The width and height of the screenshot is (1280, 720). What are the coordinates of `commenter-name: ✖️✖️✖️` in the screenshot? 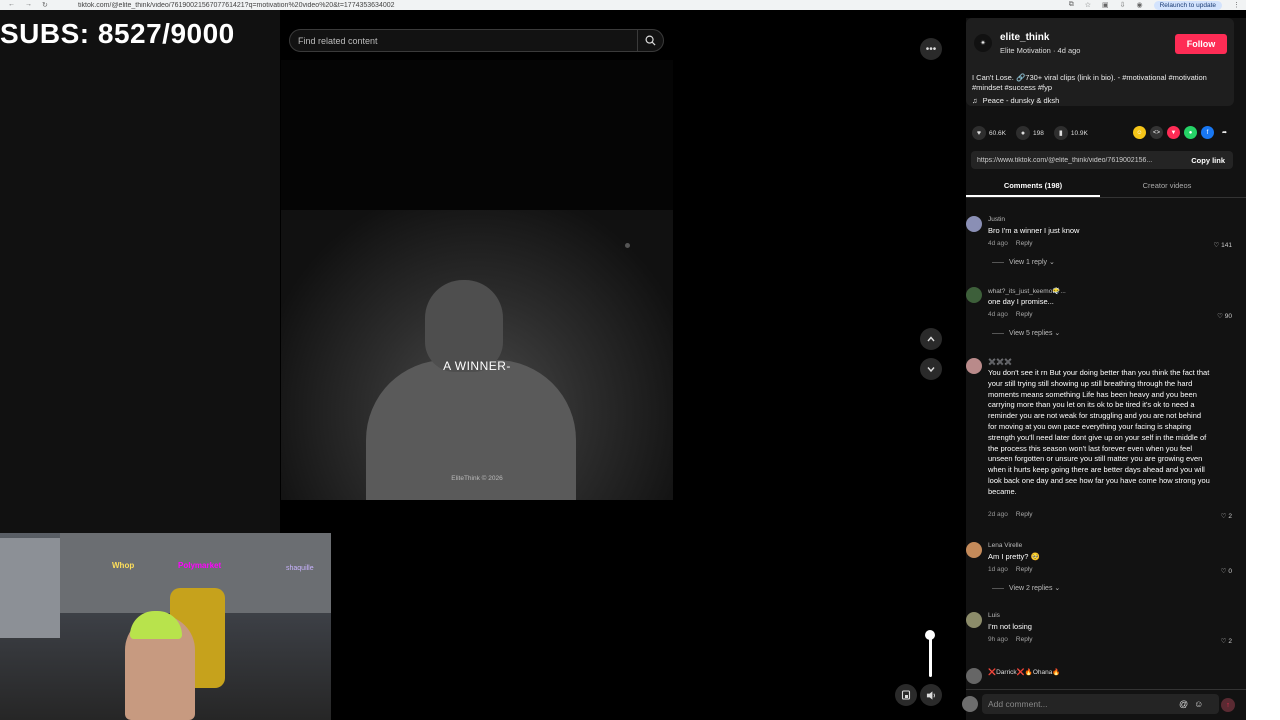 It's located at (1000, 362).